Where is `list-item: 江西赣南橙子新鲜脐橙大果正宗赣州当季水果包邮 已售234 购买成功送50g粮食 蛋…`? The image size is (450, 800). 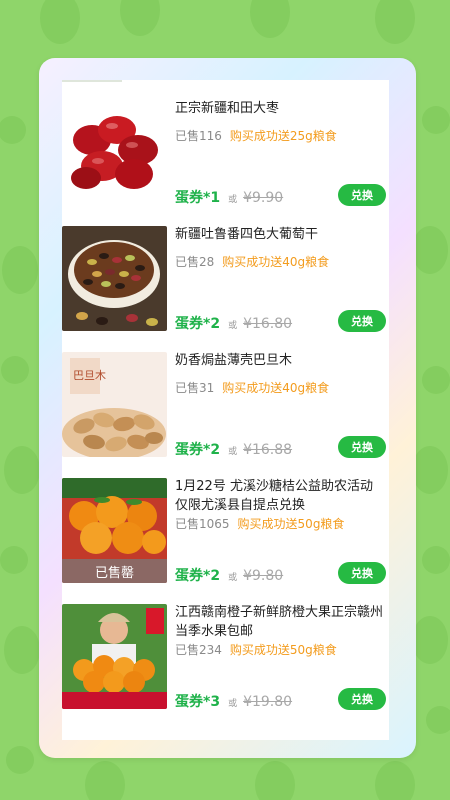
list-item: 江西赣南橙子新鲜脐橙大果正宗赣州当季水果包邮 已售234 购买成功送50g粮食 蛋… is located at coordinates (225, 661).